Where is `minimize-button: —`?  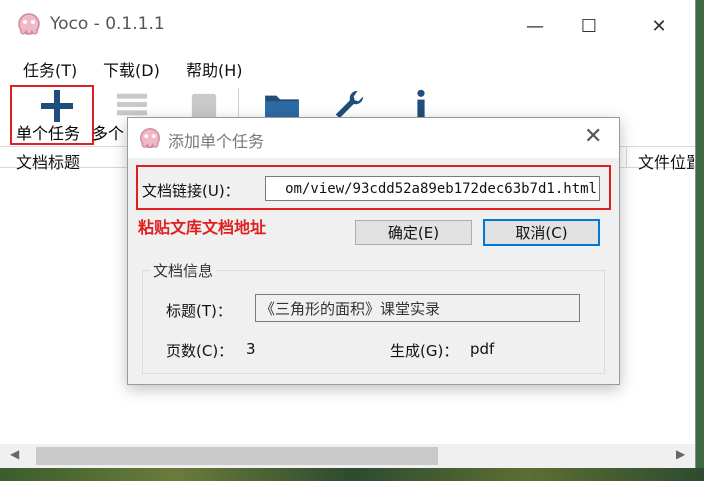 minimize-button: — is located at coordinates (535, 26).